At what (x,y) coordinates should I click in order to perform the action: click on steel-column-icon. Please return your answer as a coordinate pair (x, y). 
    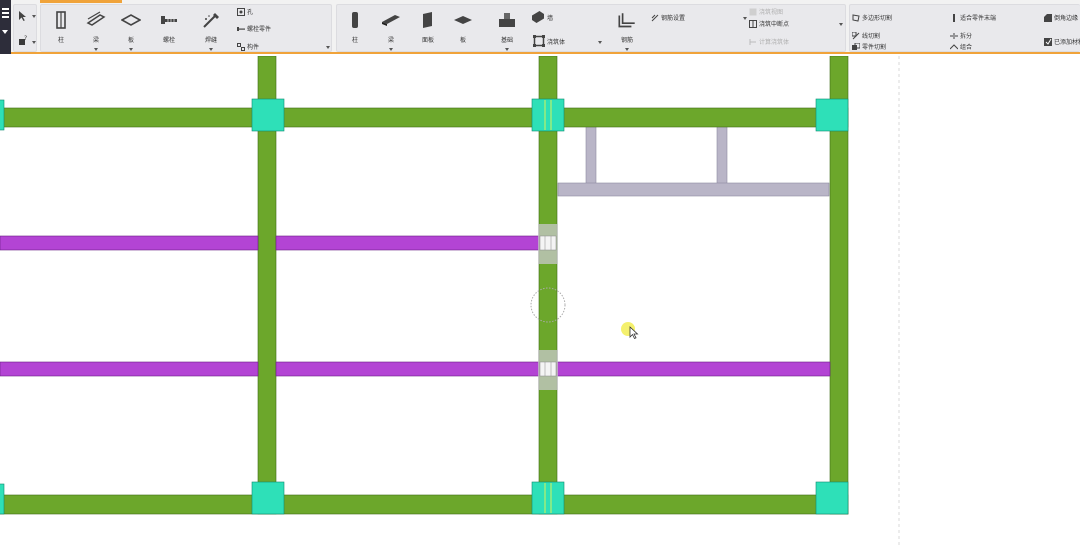
    Looking at the image, I should click on (61, 20).